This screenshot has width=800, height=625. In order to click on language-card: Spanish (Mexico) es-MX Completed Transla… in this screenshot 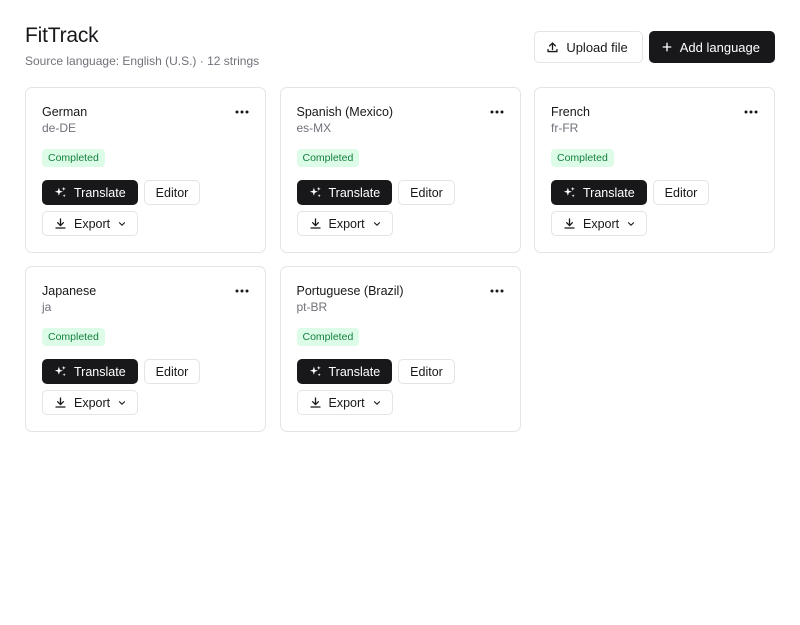, I will do `click(400, 170)`.